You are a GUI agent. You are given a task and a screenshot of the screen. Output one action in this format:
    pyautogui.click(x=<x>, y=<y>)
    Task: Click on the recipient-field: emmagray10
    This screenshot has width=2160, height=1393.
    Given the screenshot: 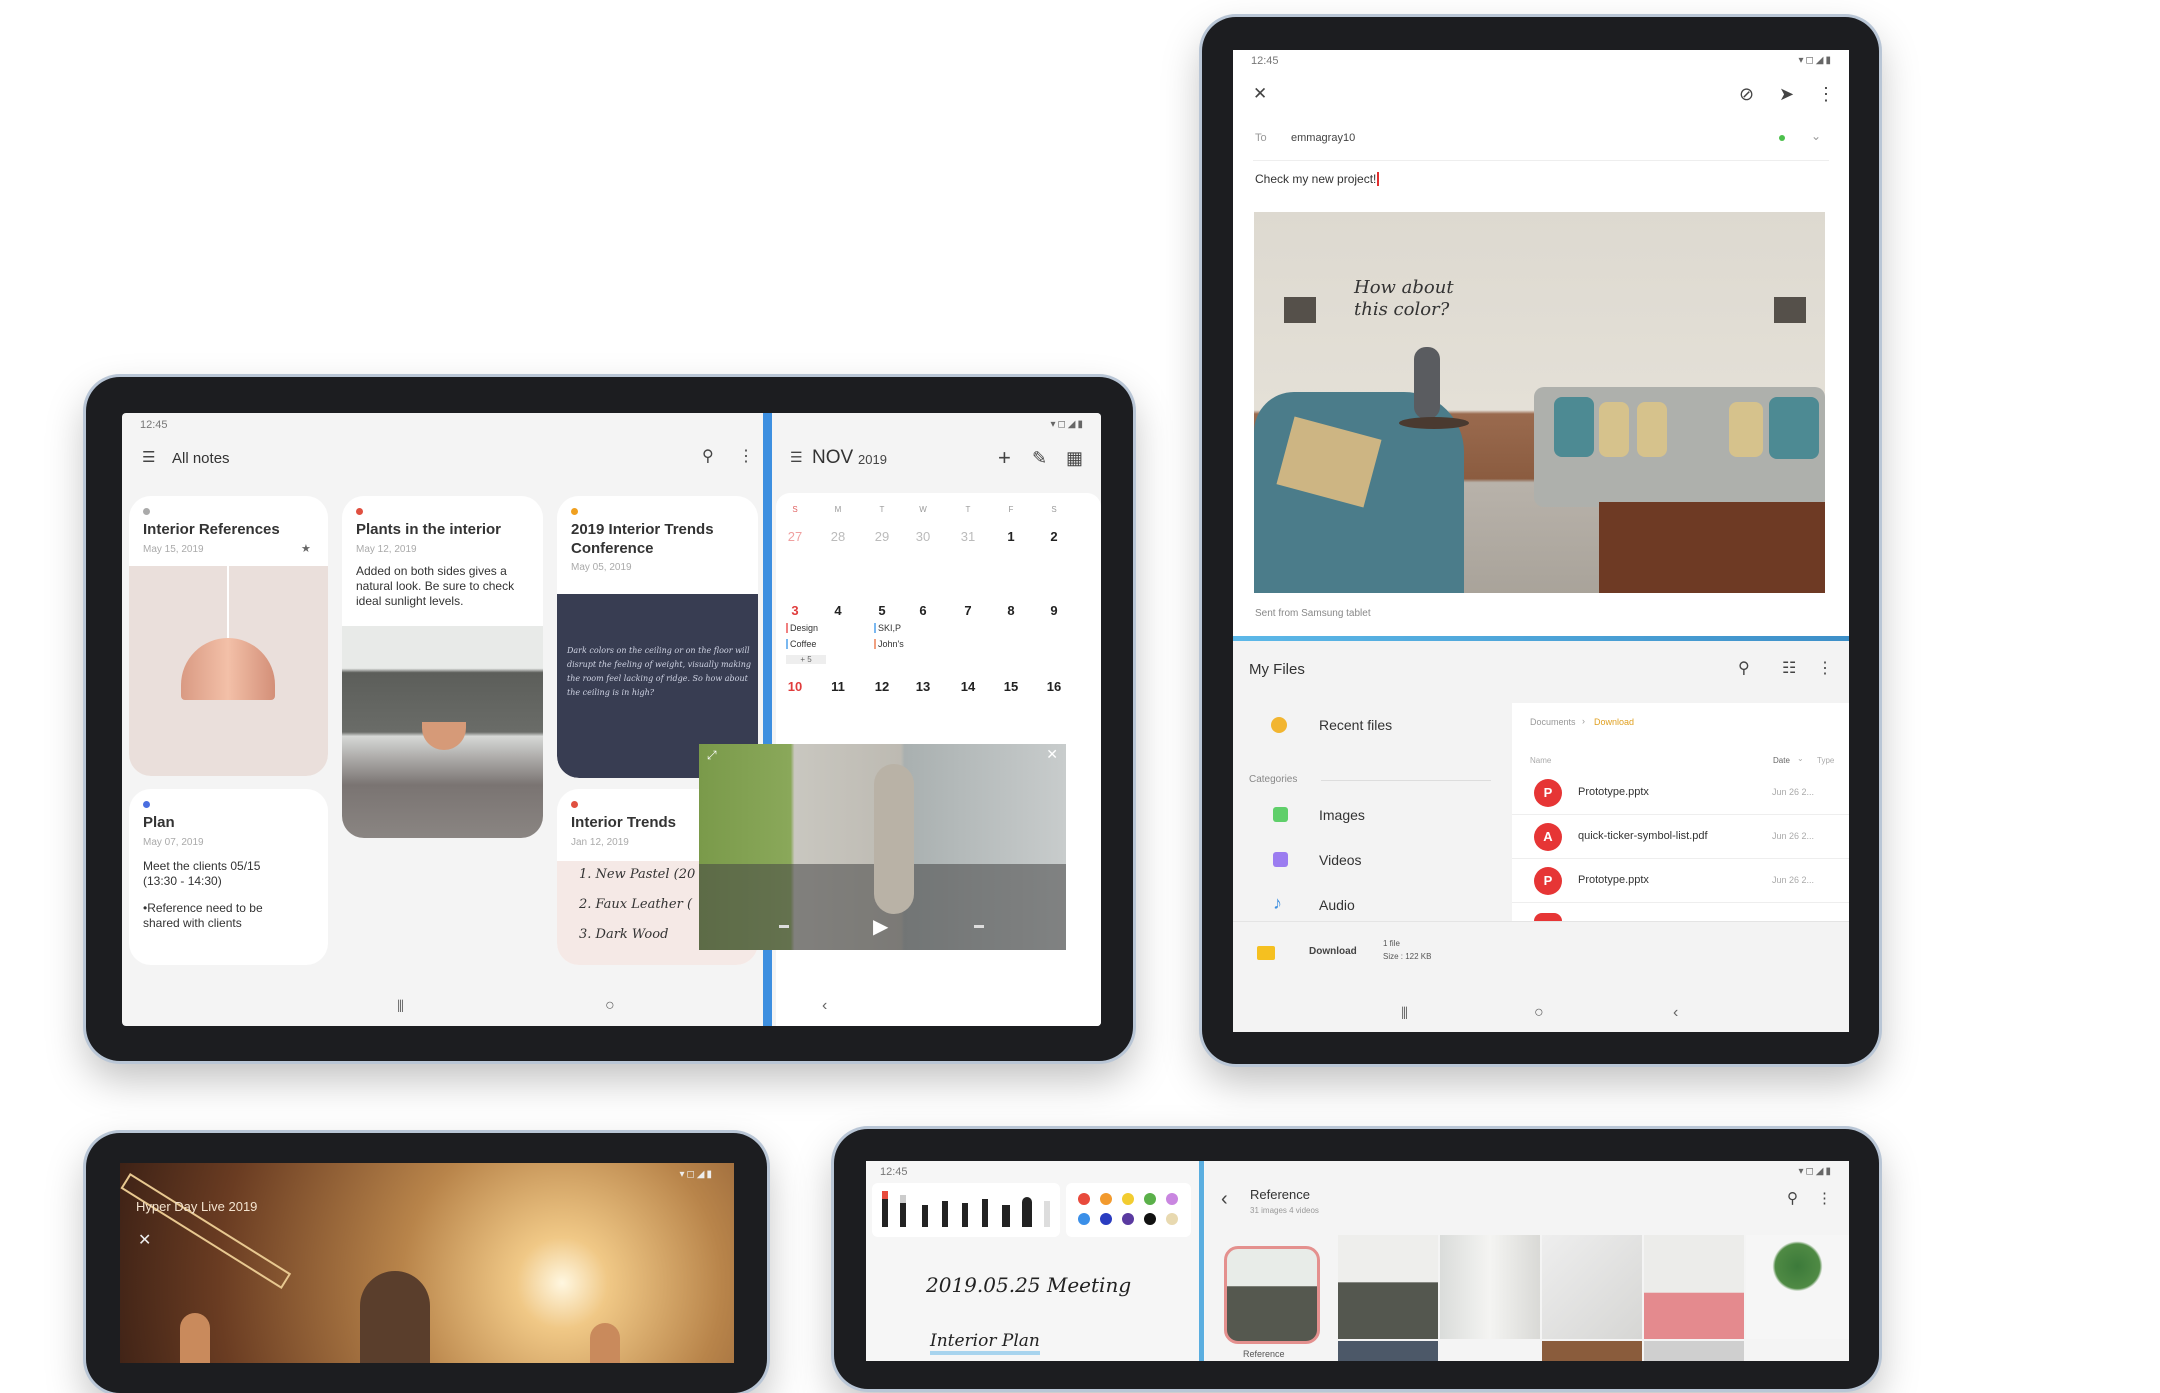 What is the action you would take?
    pyautogui.click(x=1323, y=138)
    